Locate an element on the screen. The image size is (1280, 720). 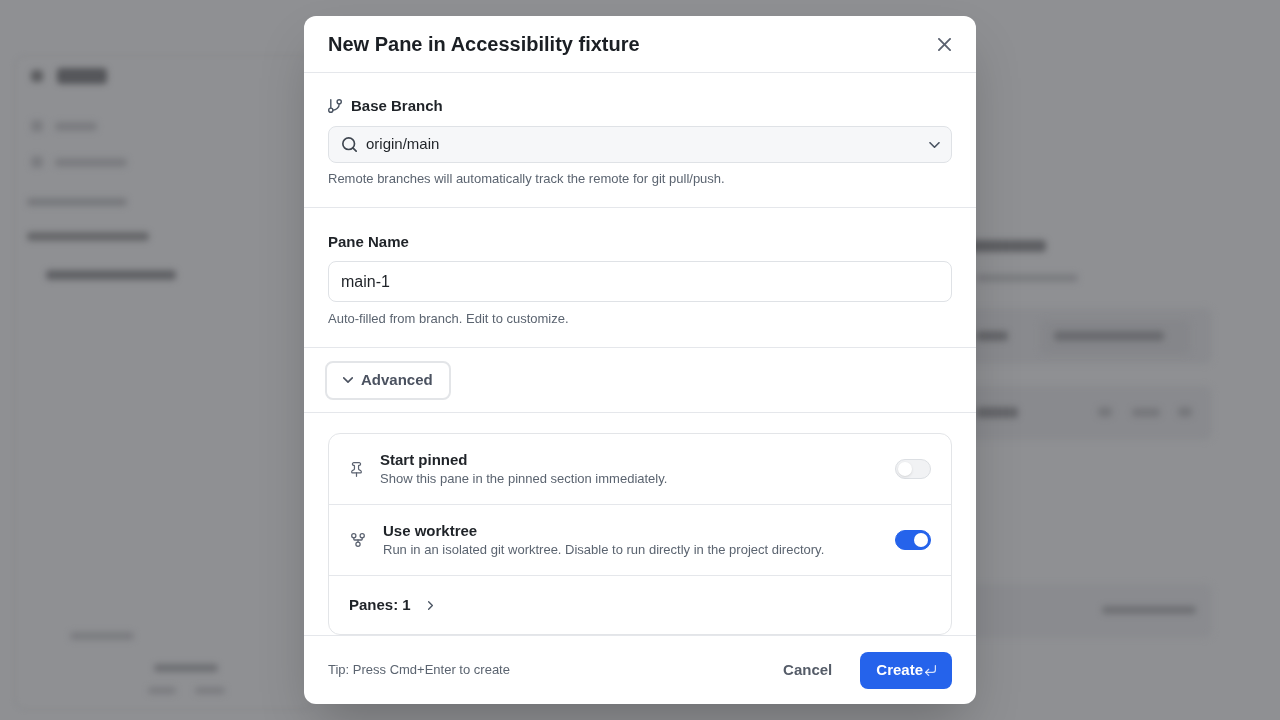
git-branch-icon is located at coordinates (335, 106).